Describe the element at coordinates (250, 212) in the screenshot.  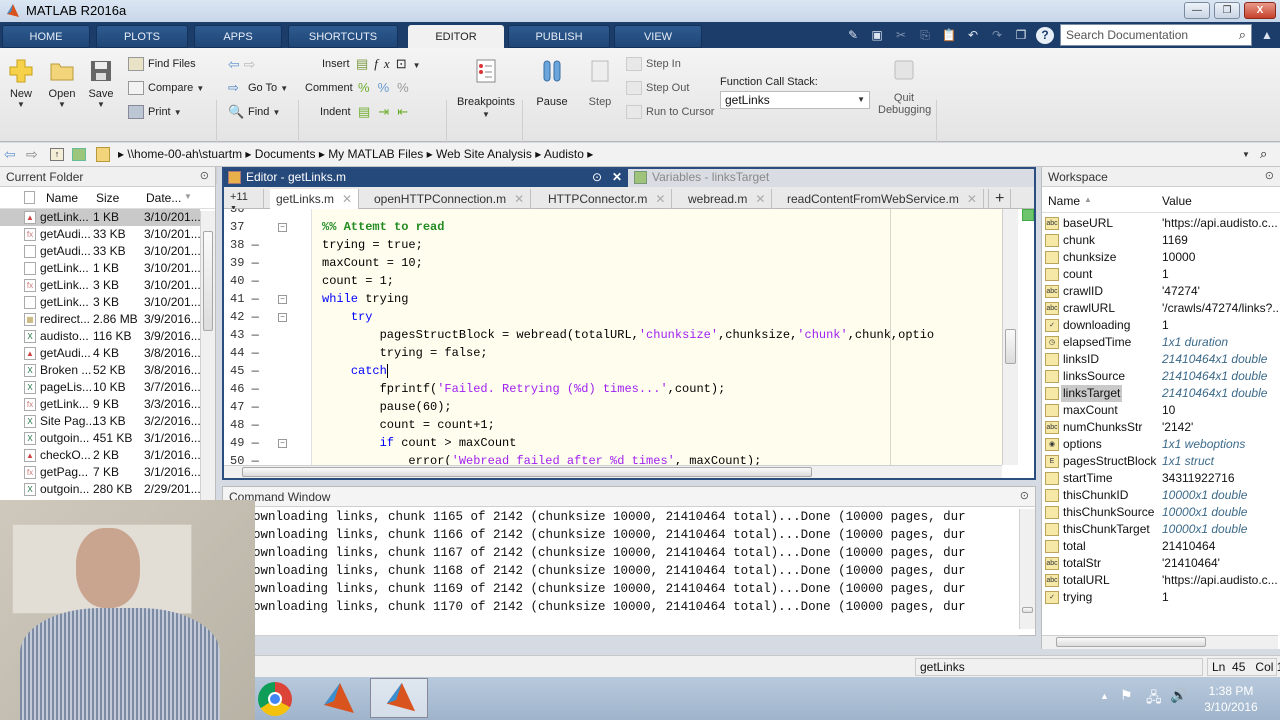
I see `line-number: 36` at that location.